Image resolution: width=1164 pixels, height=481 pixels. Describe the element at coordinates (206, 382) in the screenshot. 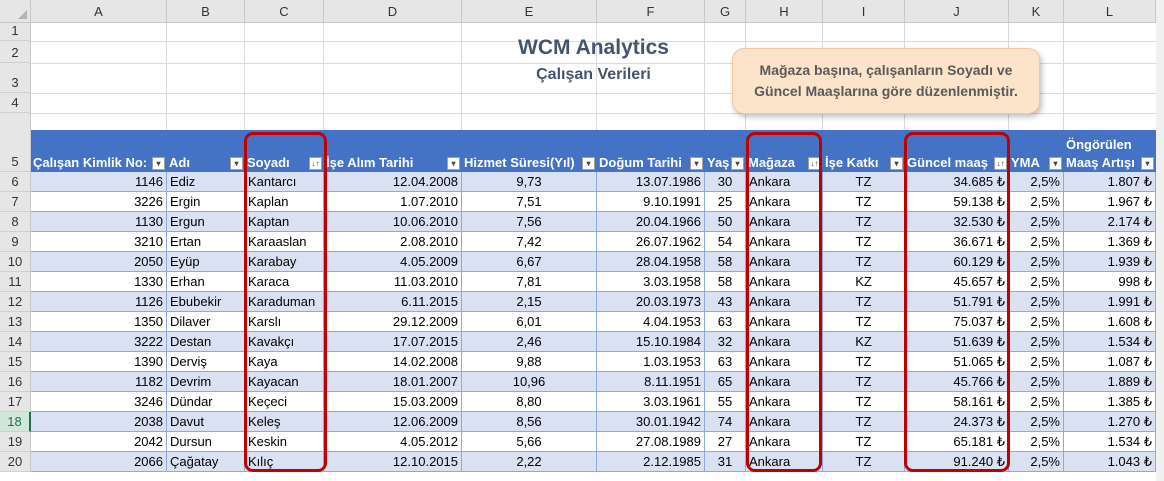

I see `table-cell: Devrim` at that location.